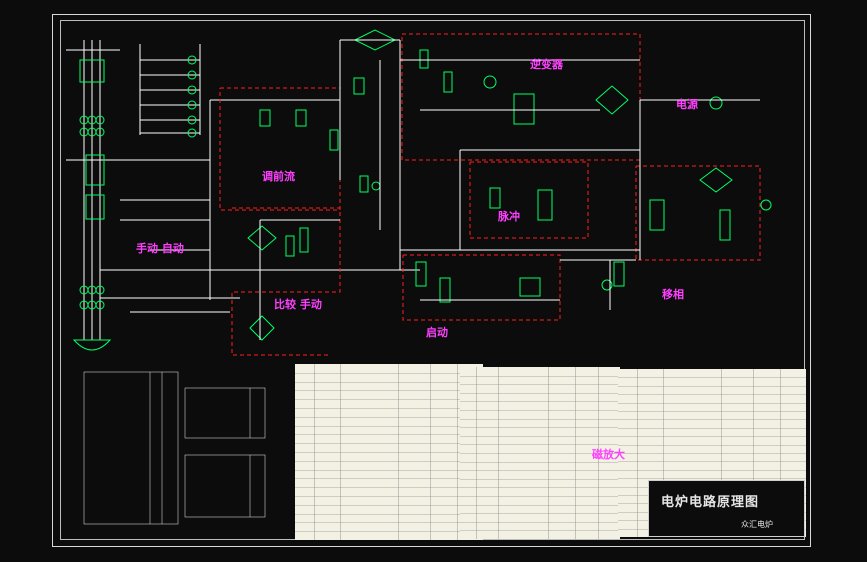  What do you see at coordinates (437, 332) in the screenshot?
I see `label-start-circuit: 启动` at bounding box center [437, 332].